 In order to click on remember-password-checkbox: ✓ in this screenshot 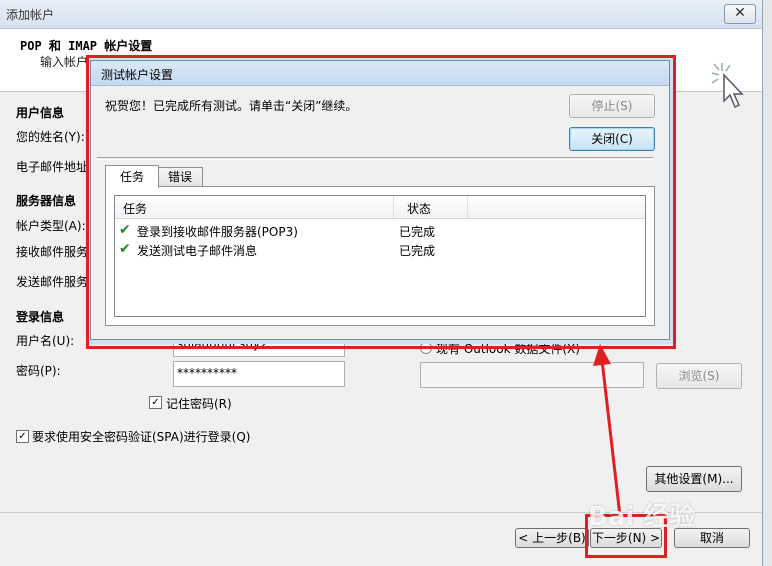, I will do `click(155, 402)`.